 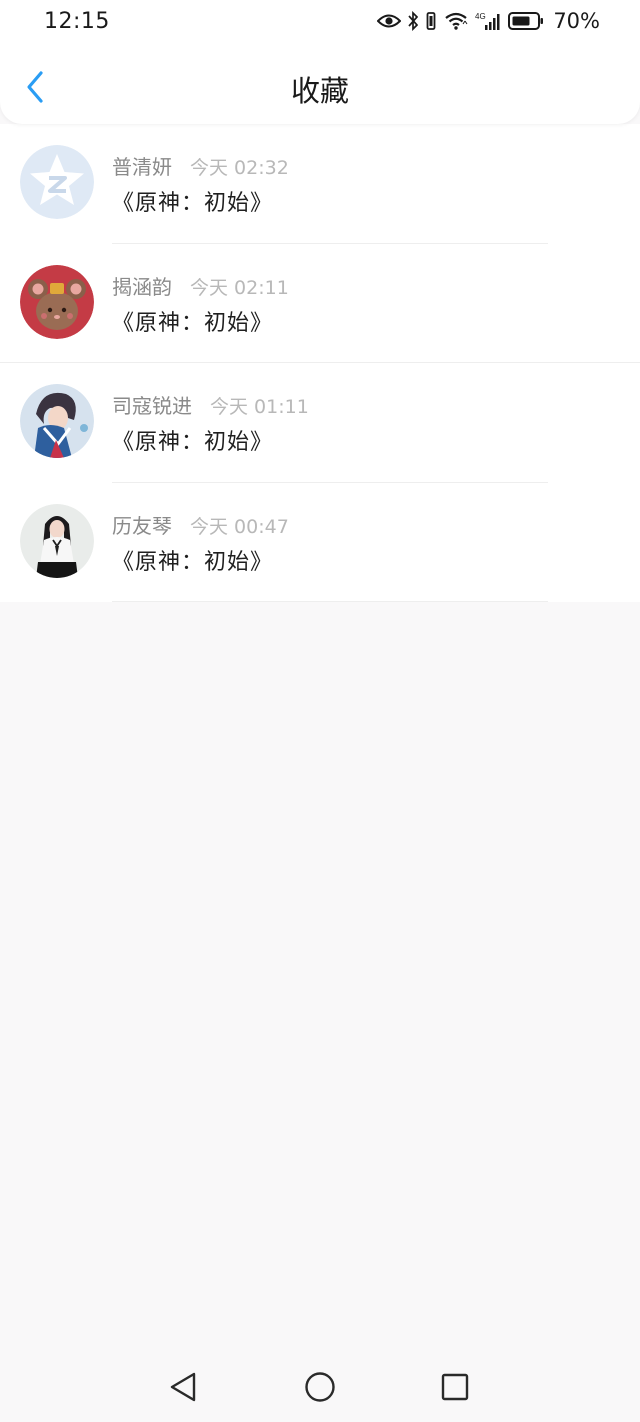 I want to click on item-meta: 历友琴 今天 00:47, so click(x=200, y=524).